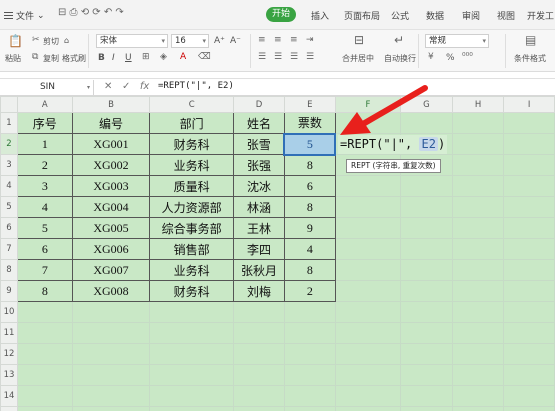  I want to click on shrink-font-button: A⁻, so click(235, 41).